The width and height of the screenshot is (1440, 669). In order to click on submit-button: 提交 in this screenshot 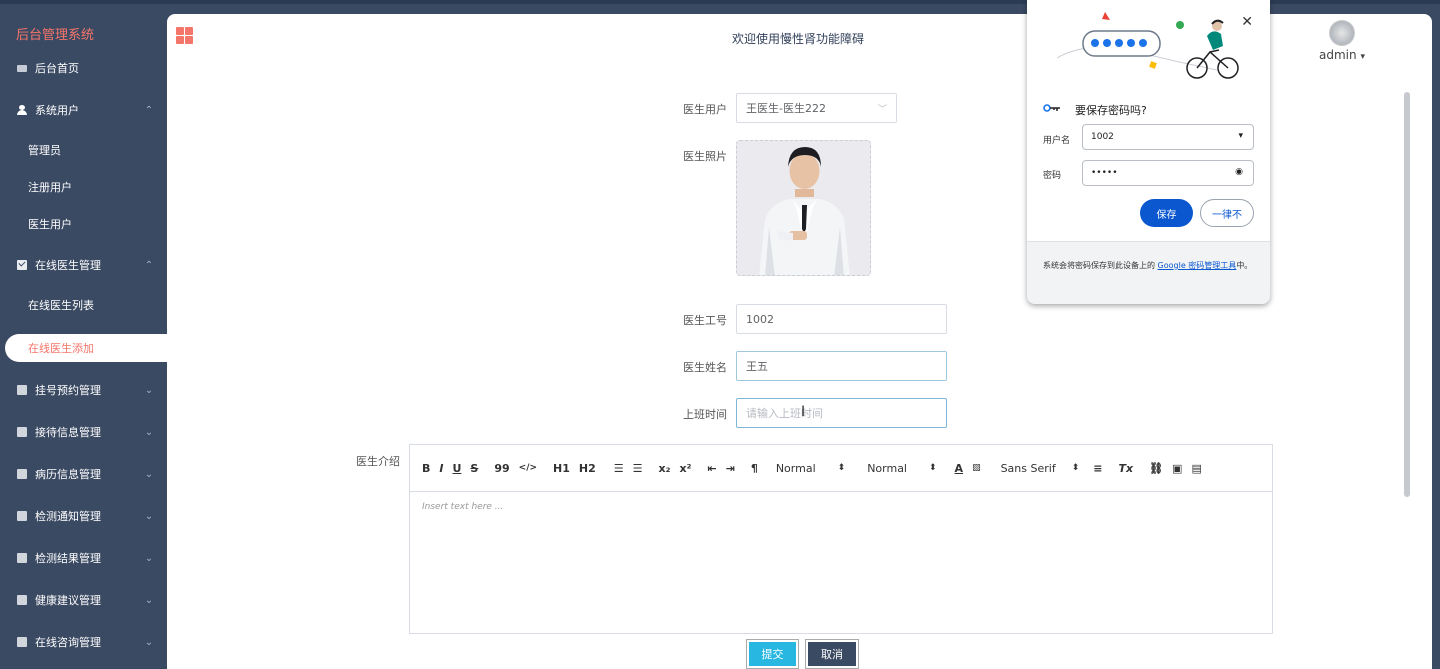, I will do `click(772, 654)`.